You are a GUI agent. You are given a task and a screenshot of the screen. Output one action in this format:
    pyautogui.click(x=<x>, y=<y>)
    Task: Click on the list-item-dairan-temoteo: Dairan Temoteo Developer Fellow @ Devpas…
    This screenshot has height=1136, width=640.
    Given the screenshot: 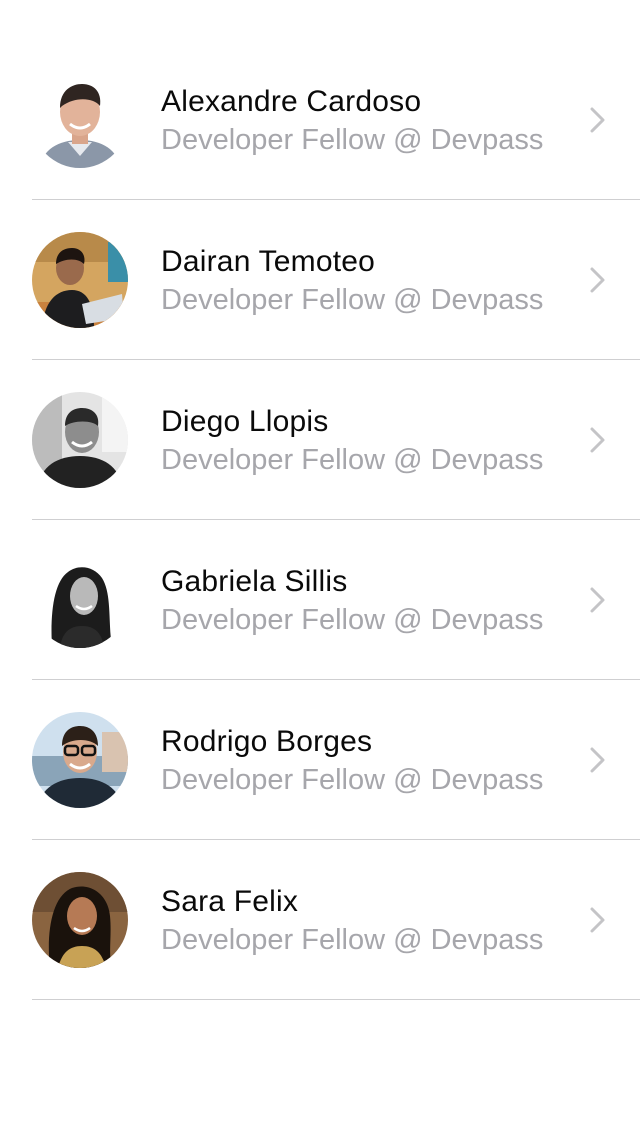 What is the action you would take?
    pyautogui.click(x=320, y=280)
    